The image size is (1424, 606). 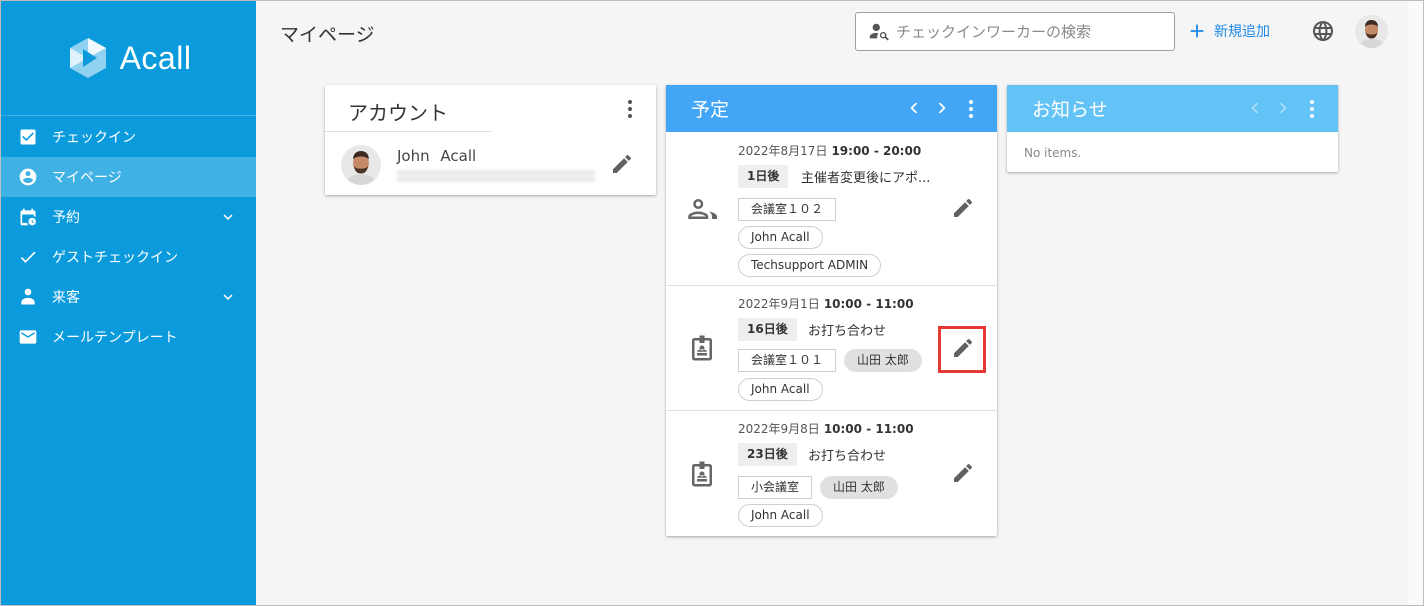 I want to click on check-icon, so click(x=28, y=257).